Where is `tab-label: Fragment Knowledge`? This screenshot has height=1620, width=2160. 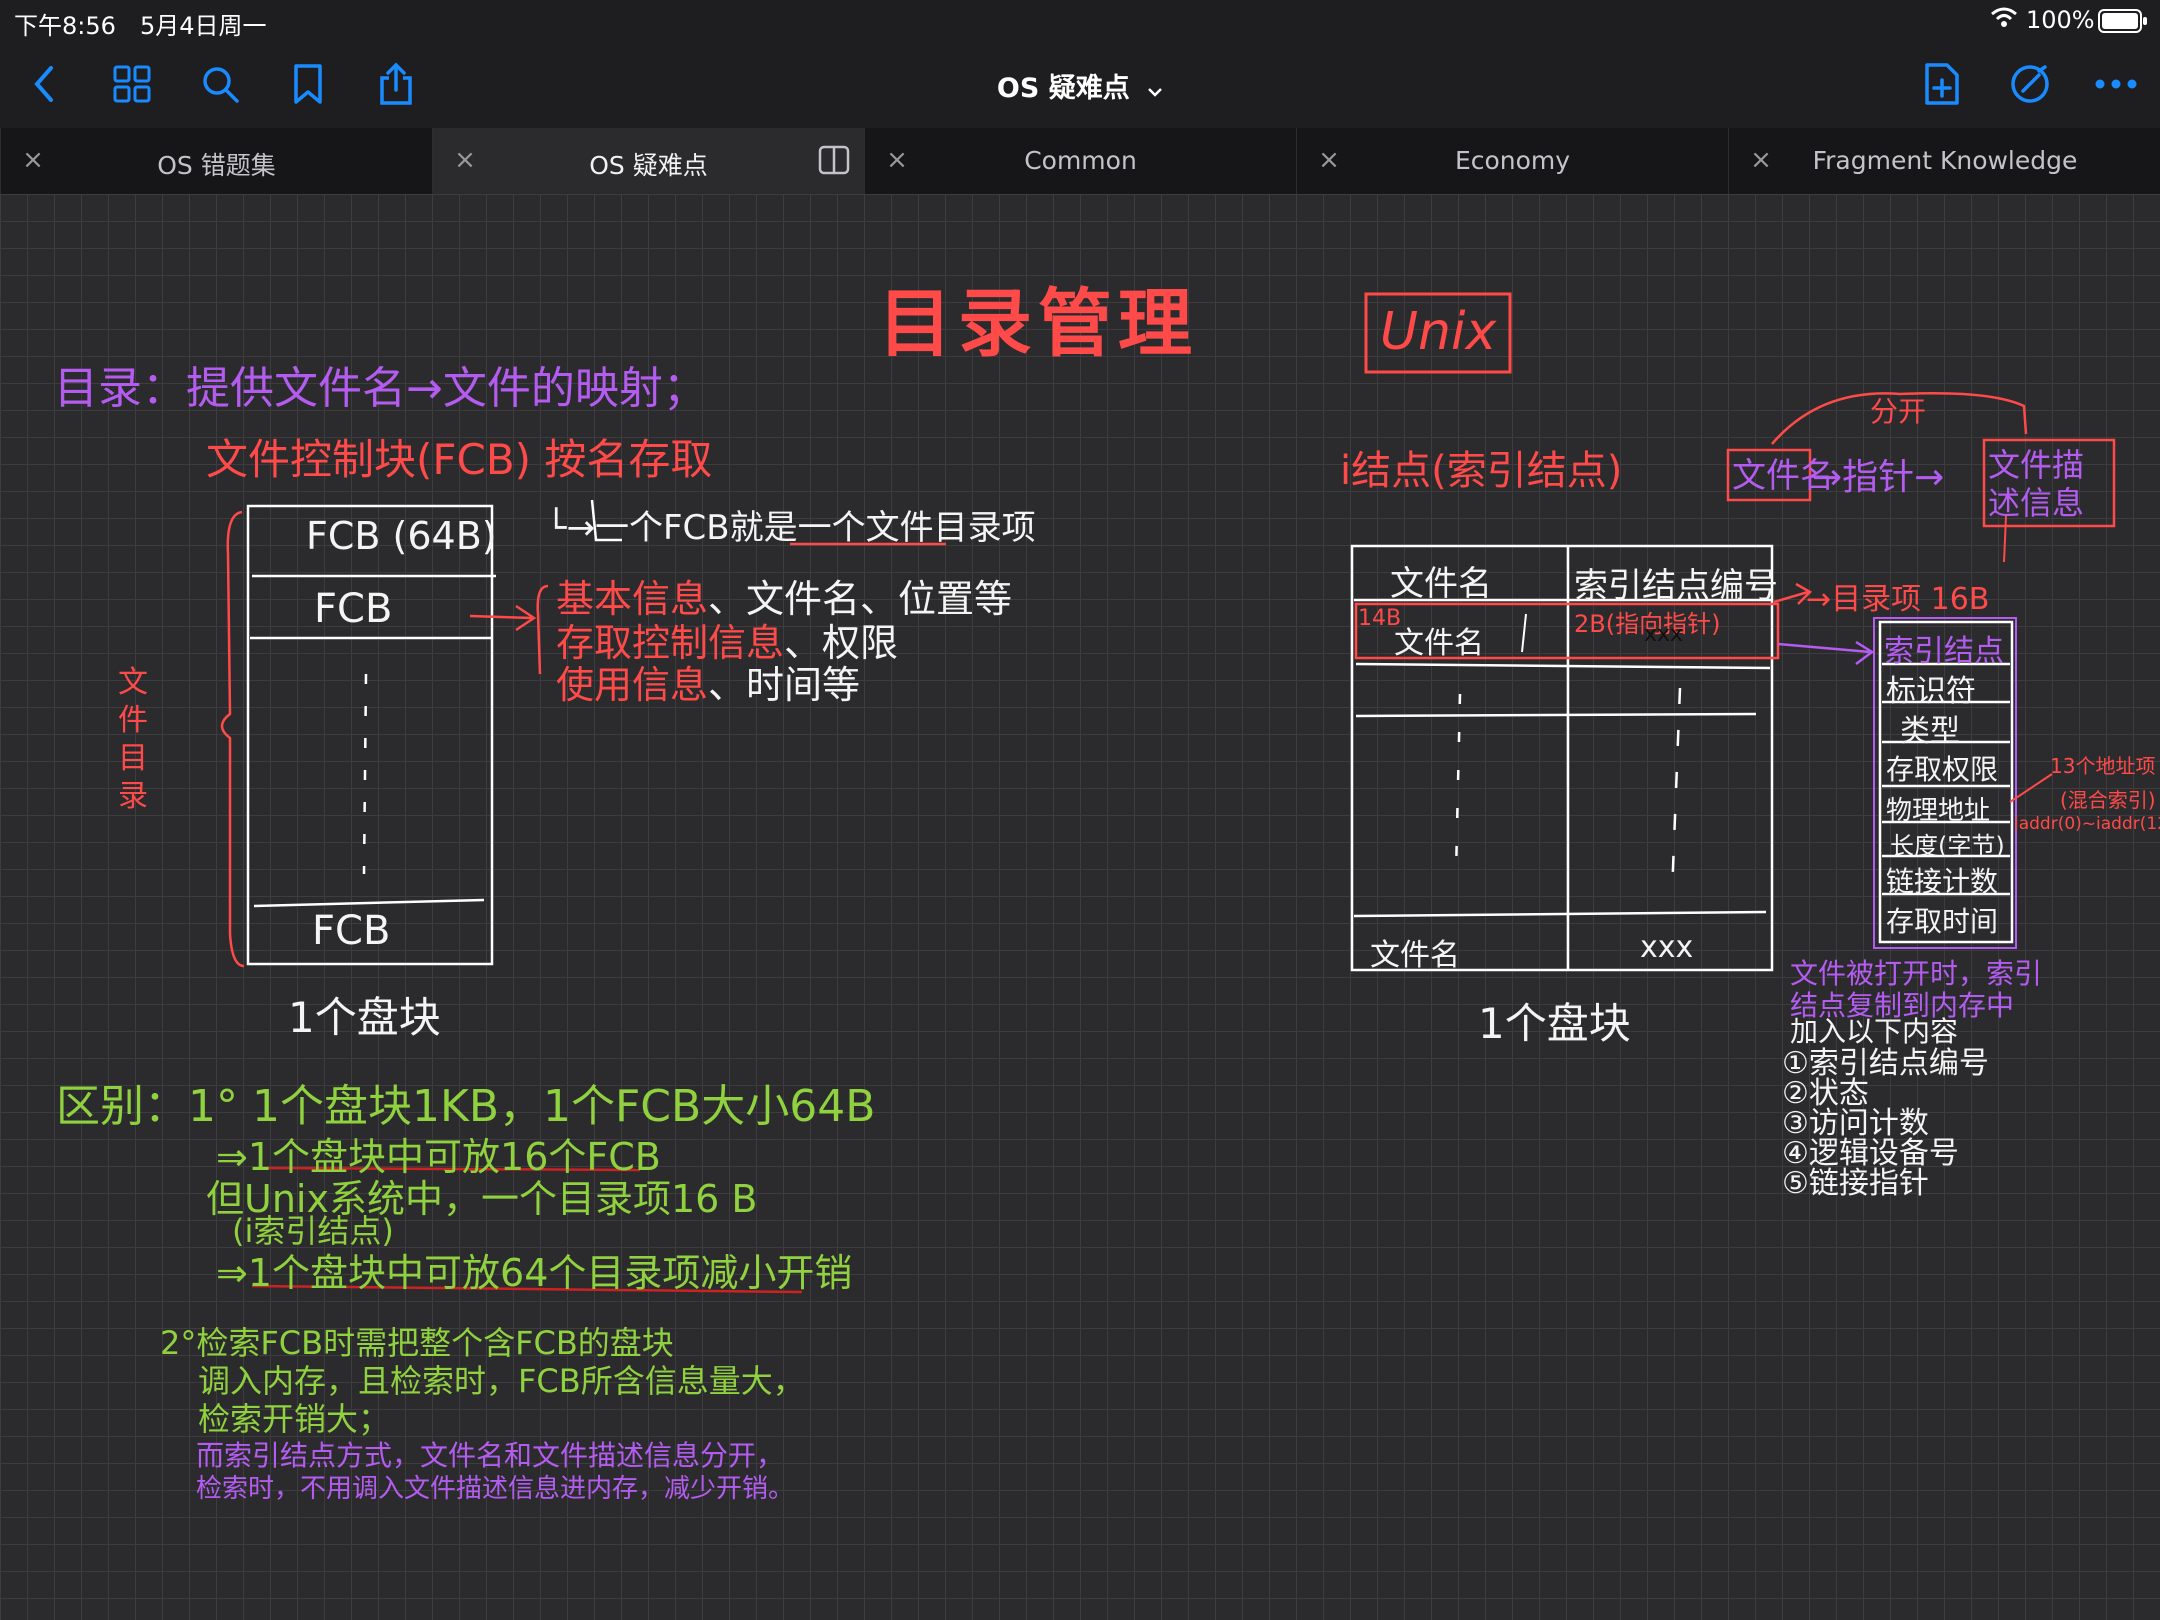
tab-label: Fragment Knowledge is located at coordinates (1945, 160).